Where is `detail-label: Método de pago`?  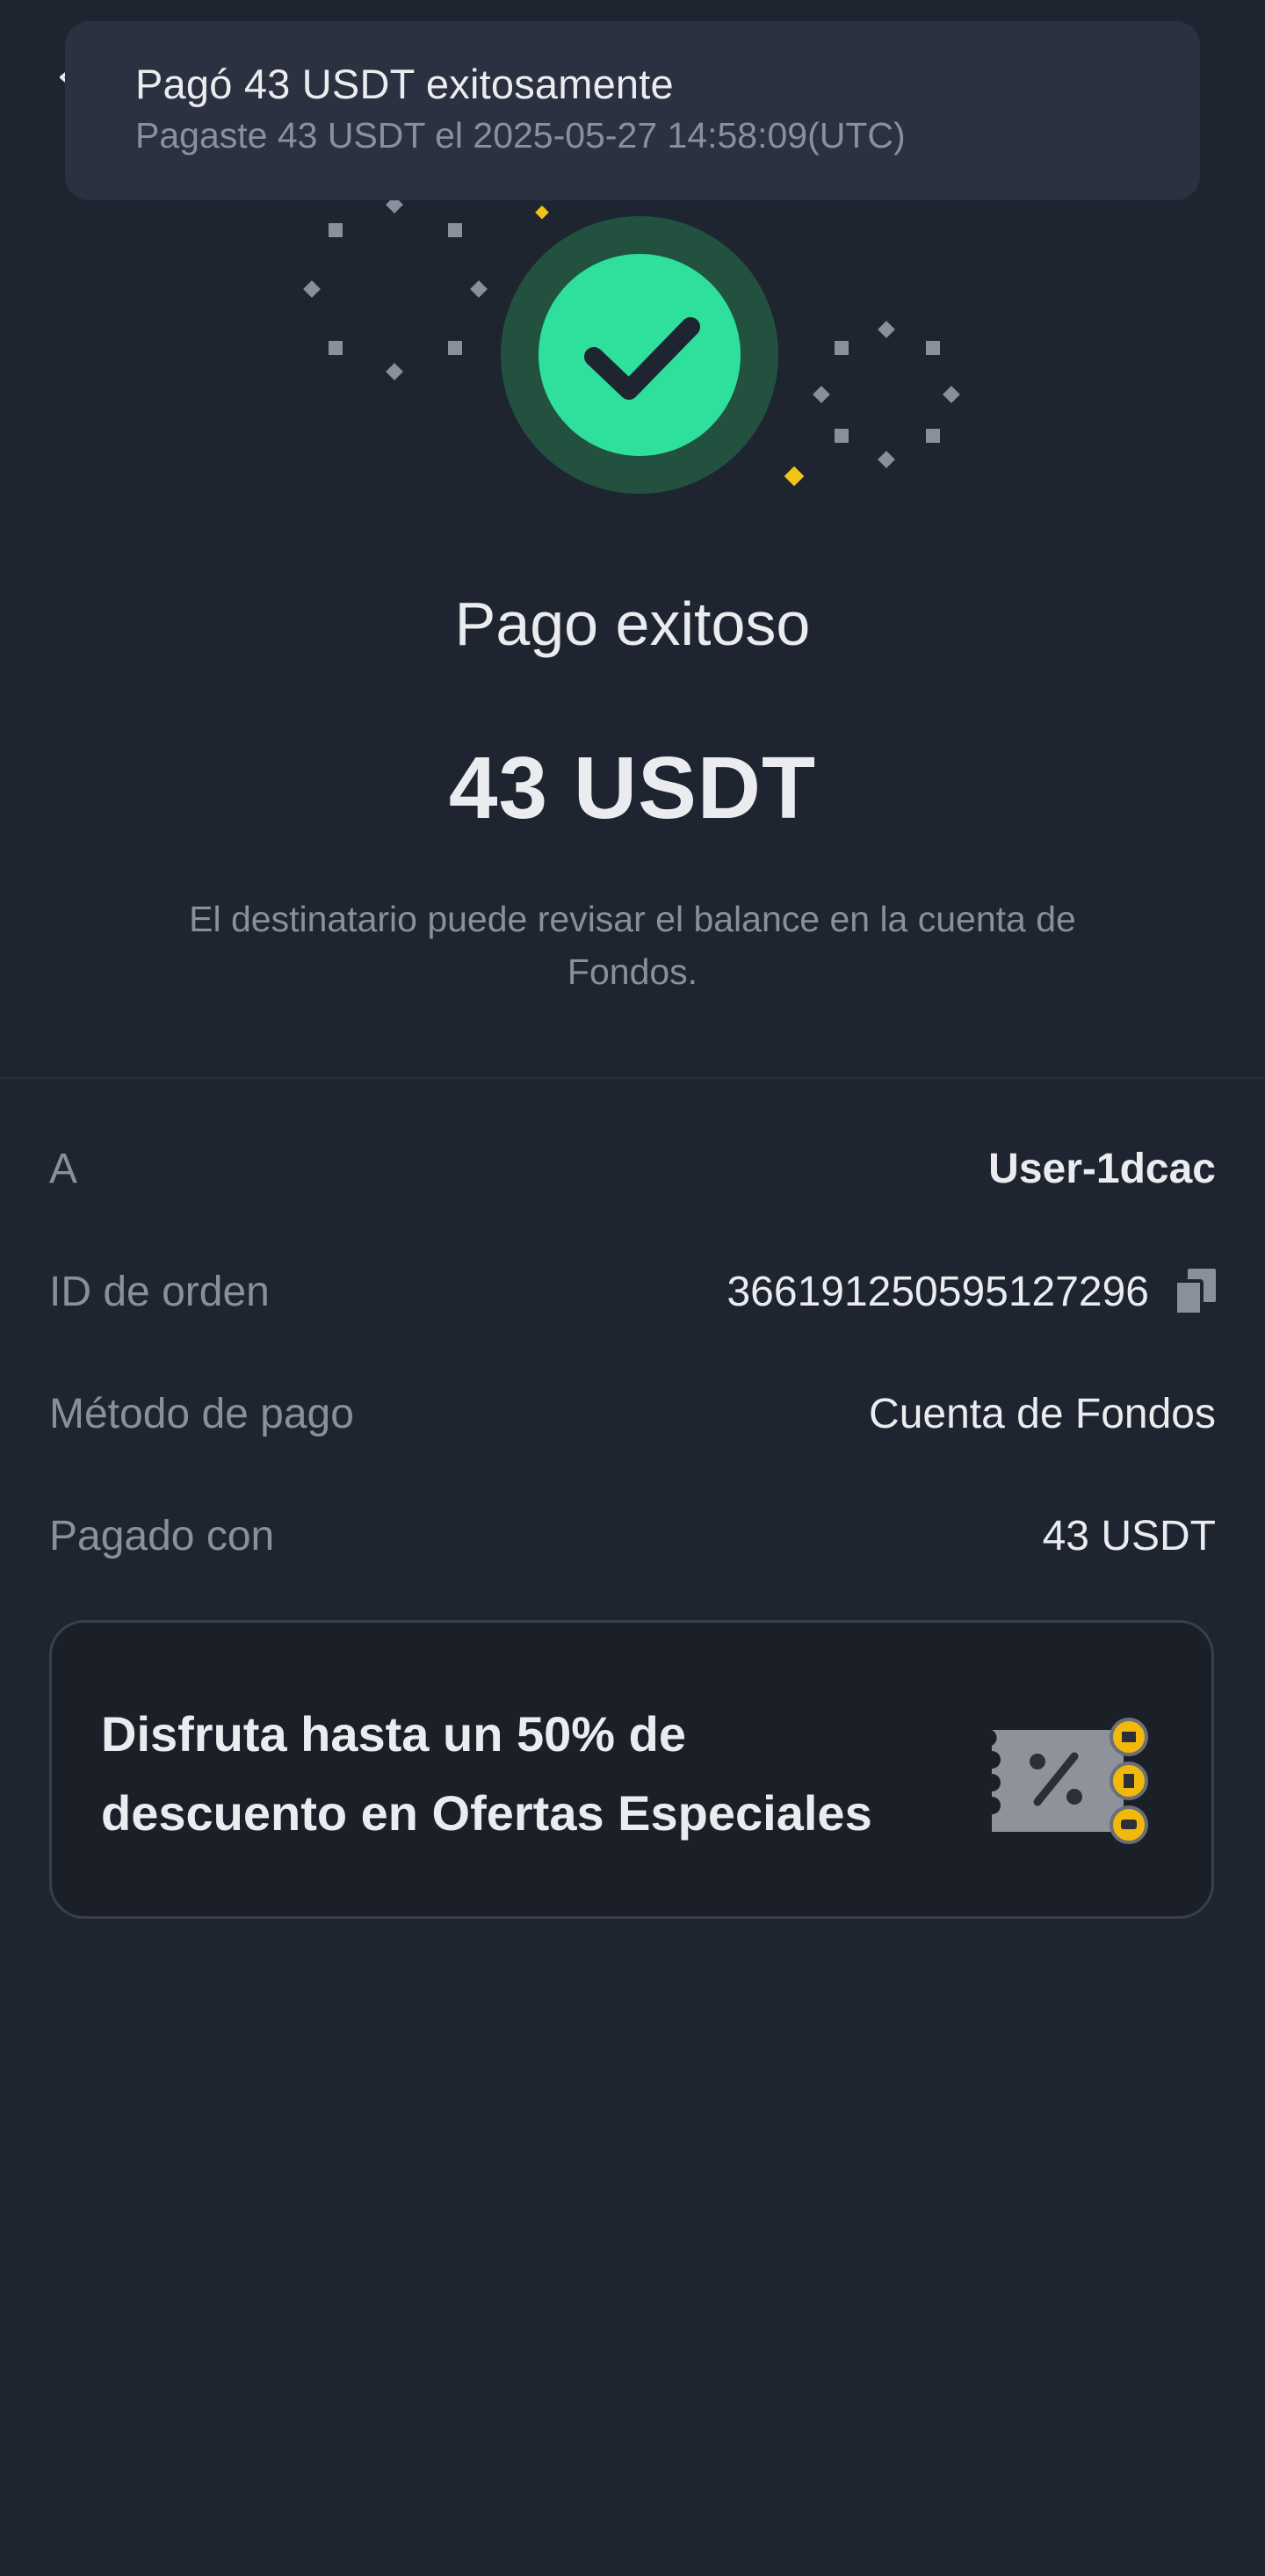
detail-label: Método de pago is located at coordinates (201, 1413).